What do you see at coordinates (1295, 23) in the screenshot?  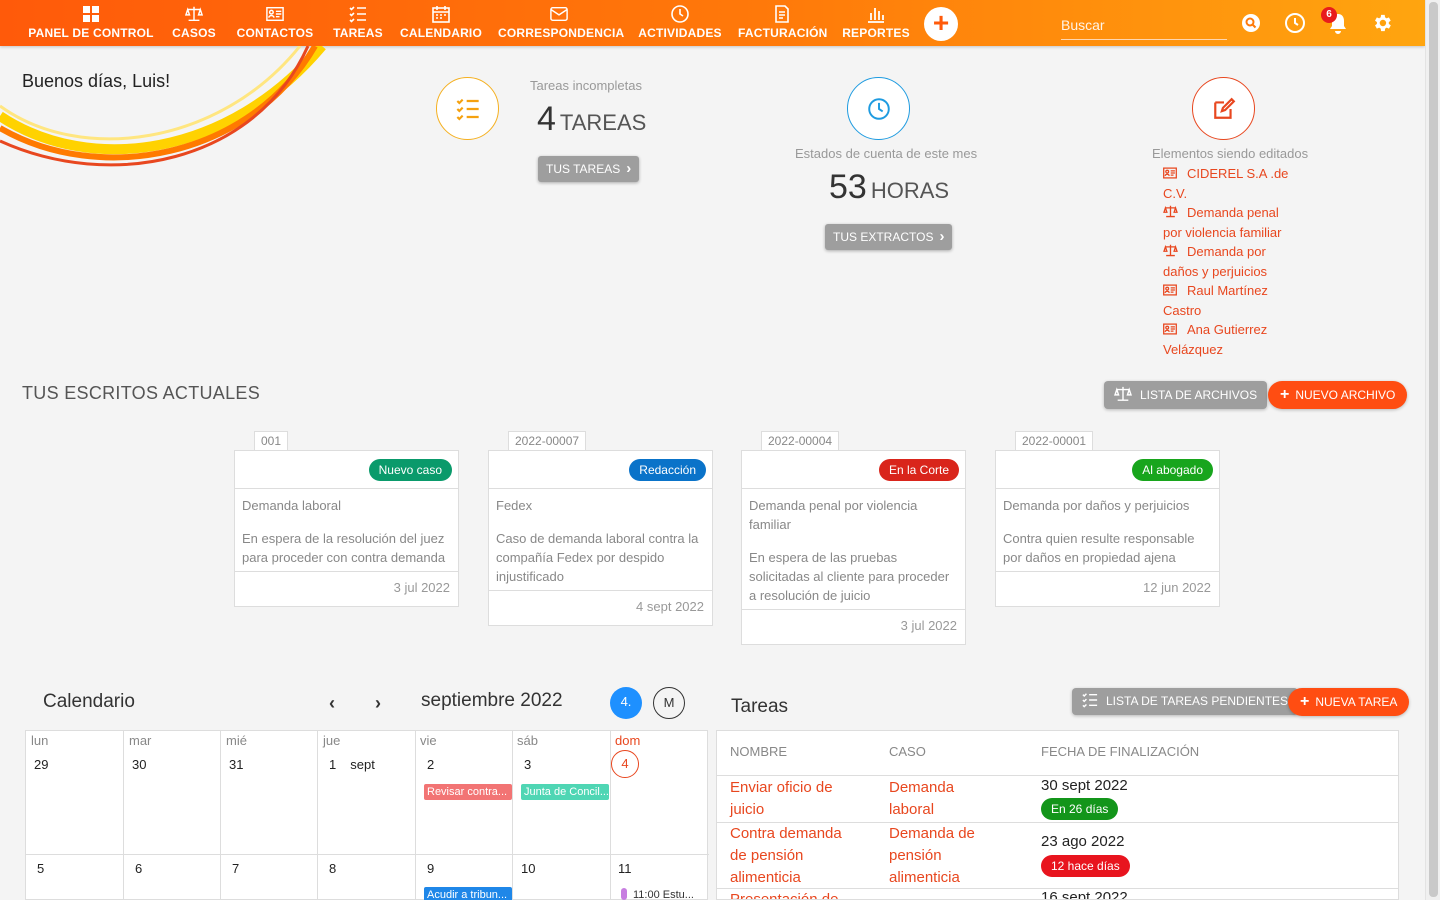 I see `history-clock-icon` at bounding box center [1295, 23].